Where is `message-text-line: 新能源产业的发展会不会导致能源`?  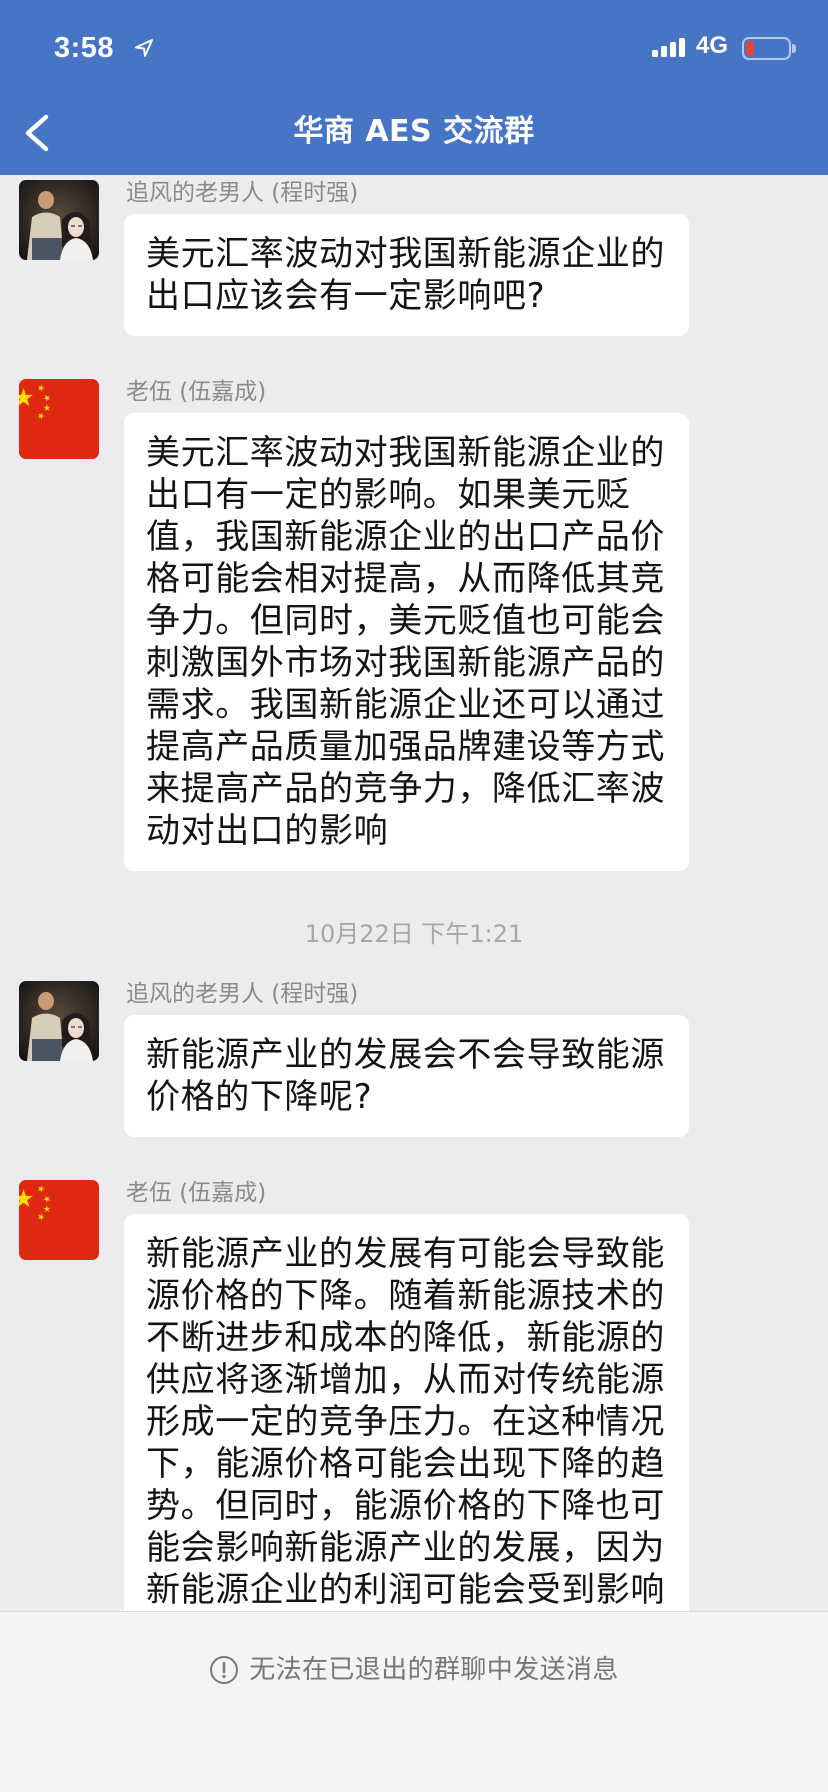
message-text-line: 新能源产业的发展会不会导致能源 is located at coordinates (405, 1055).